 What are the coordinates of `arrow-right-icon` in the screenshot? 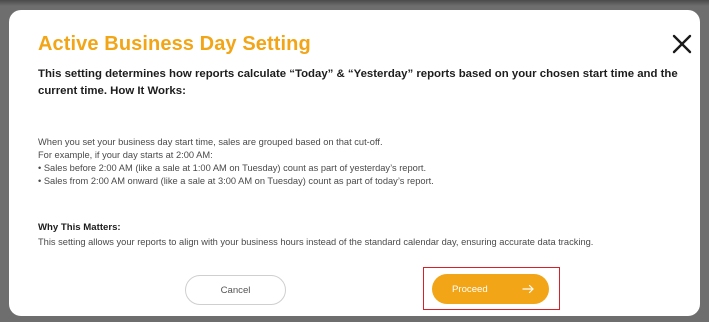 It's located at (528, 289).